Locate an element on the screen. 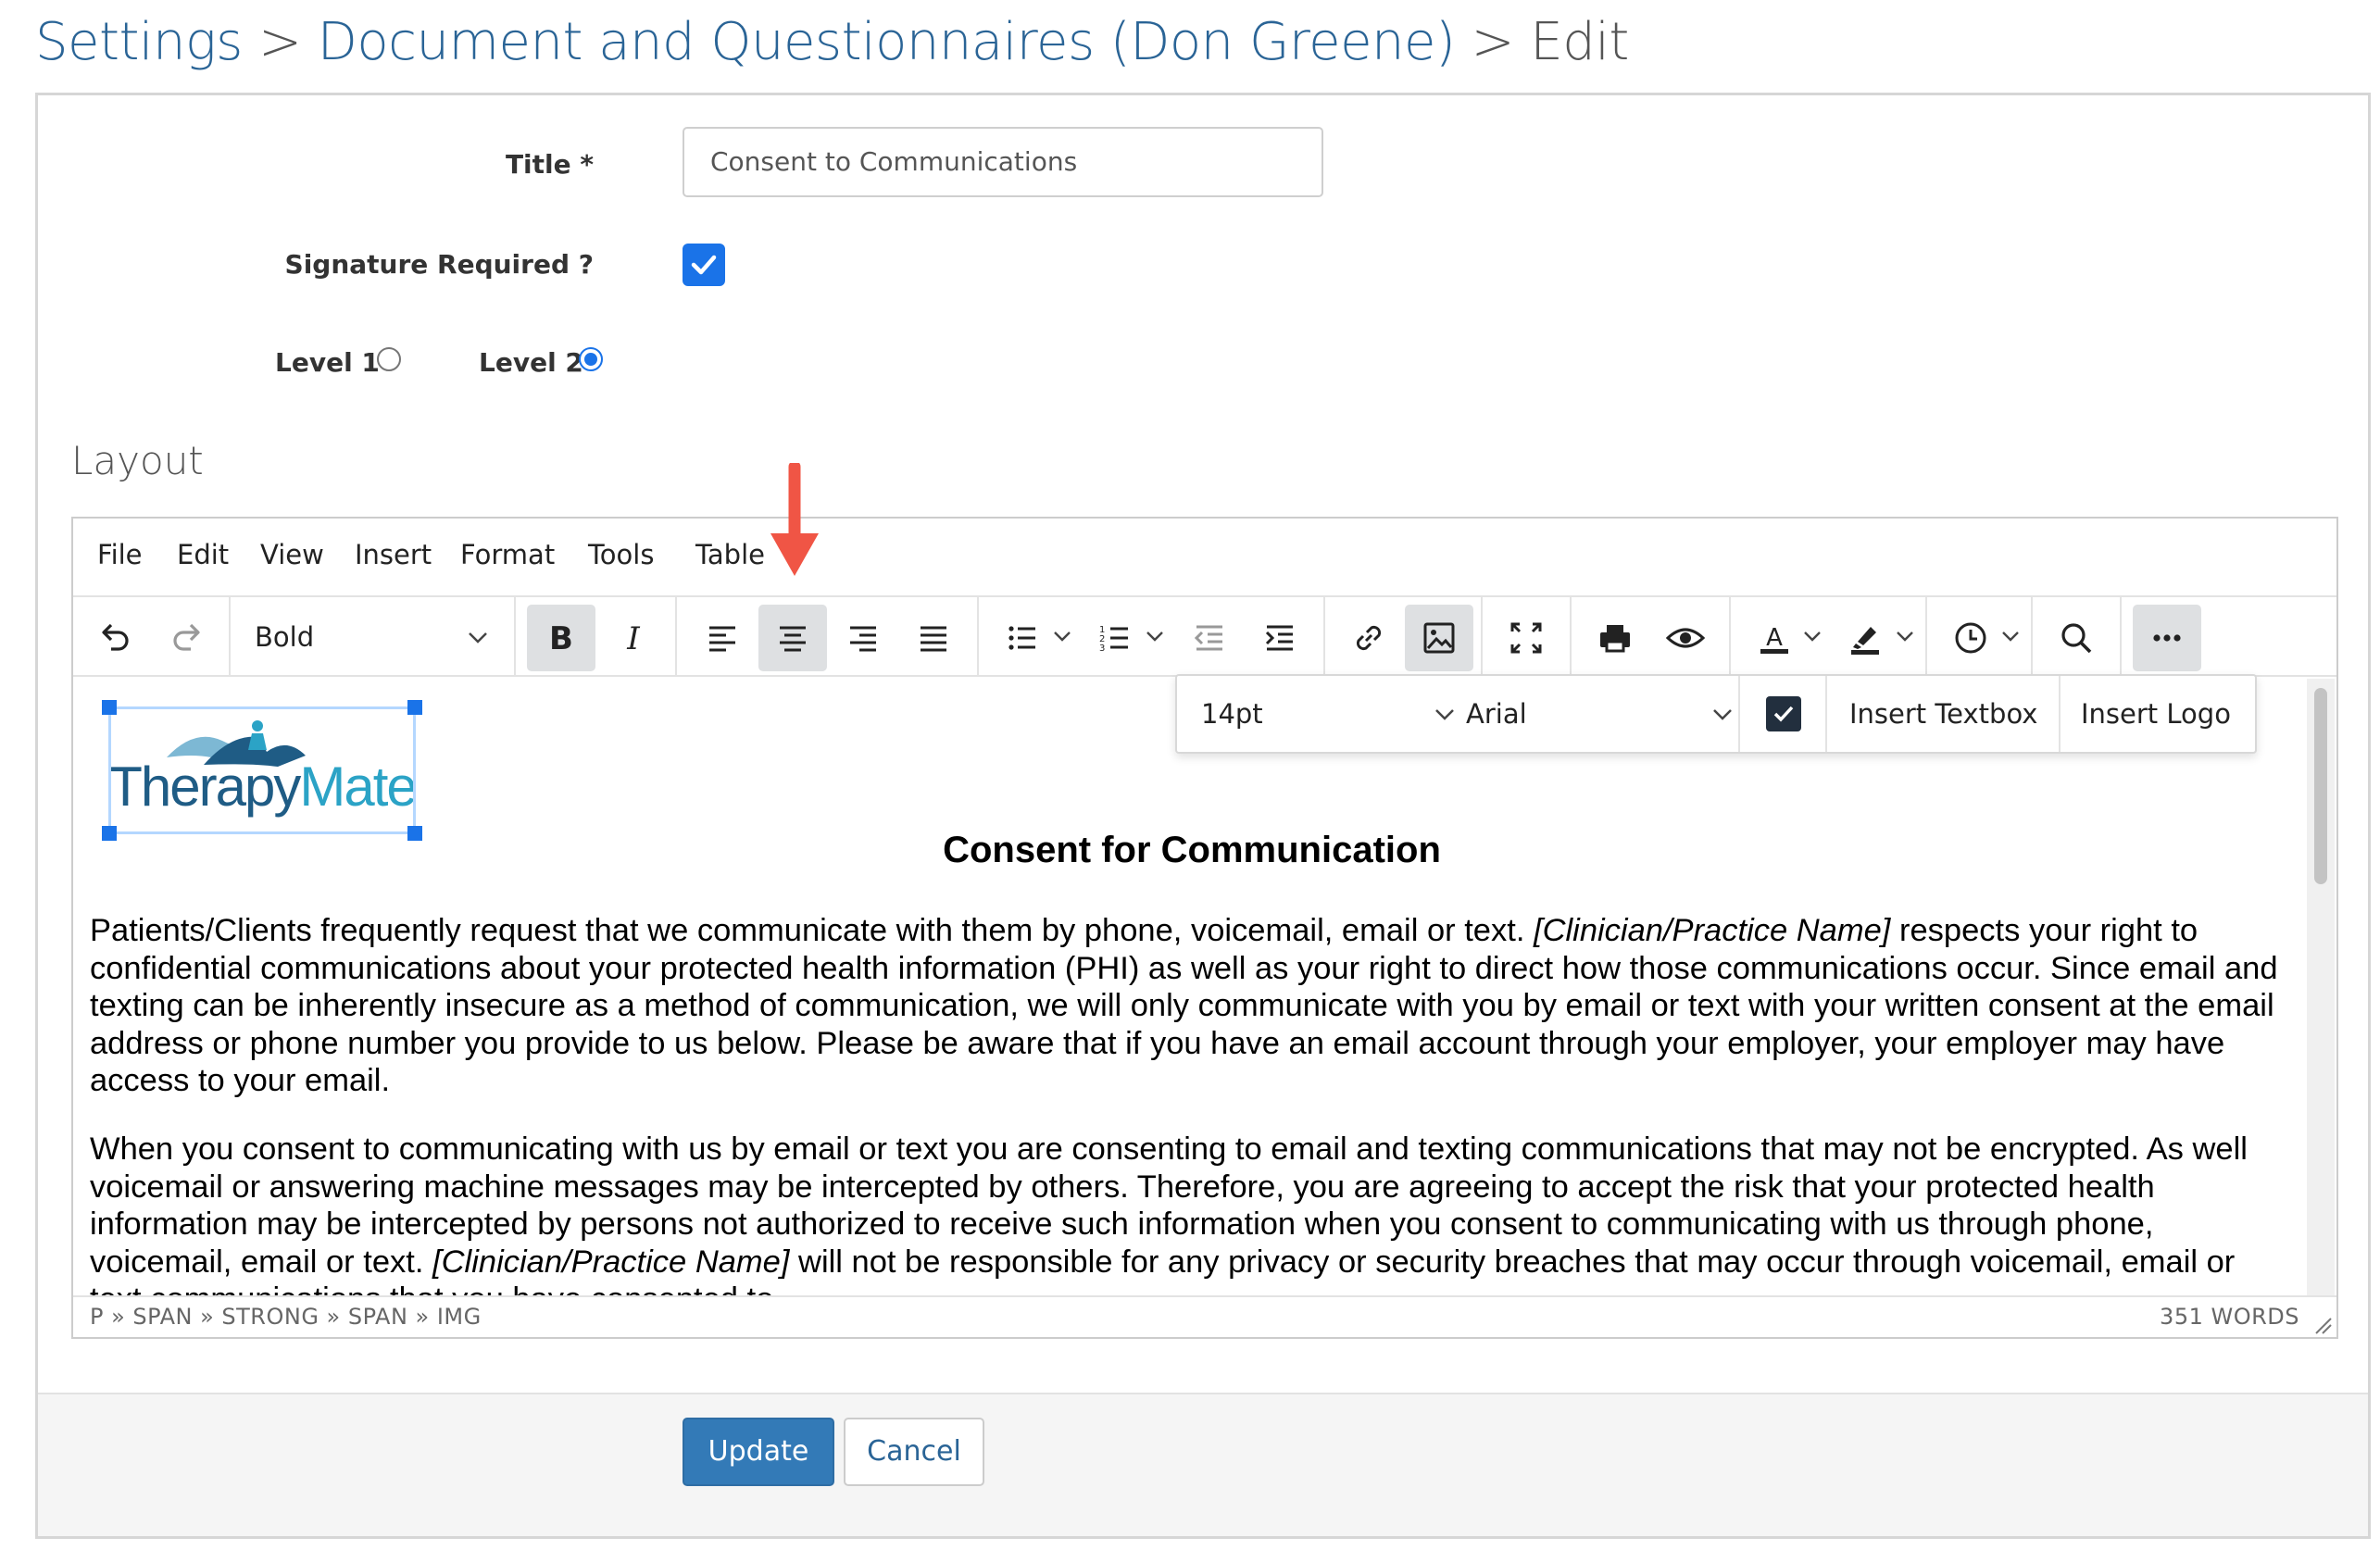 Image resolution: width=2380 pixels, height=1550 pixels. element-path: P » SPAN » STRONG » SPAN » IMG is located at coordinates (286, 1317).